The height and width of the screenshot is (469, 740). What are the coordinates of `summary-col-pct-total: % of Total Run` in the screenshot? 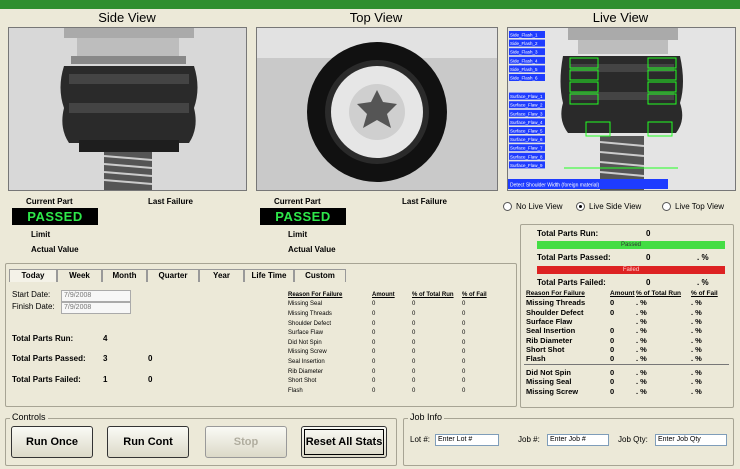 It's located at (659, 294).